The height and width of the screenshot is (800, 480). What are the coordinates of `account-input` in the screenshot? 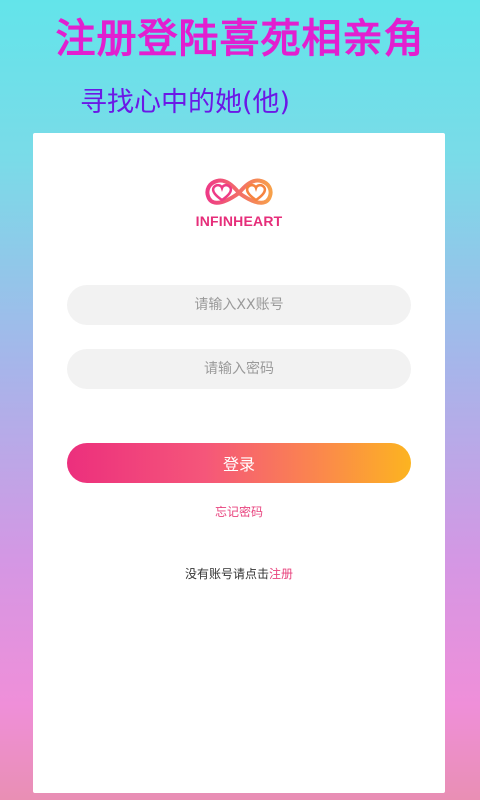 It's located at (239, 305).